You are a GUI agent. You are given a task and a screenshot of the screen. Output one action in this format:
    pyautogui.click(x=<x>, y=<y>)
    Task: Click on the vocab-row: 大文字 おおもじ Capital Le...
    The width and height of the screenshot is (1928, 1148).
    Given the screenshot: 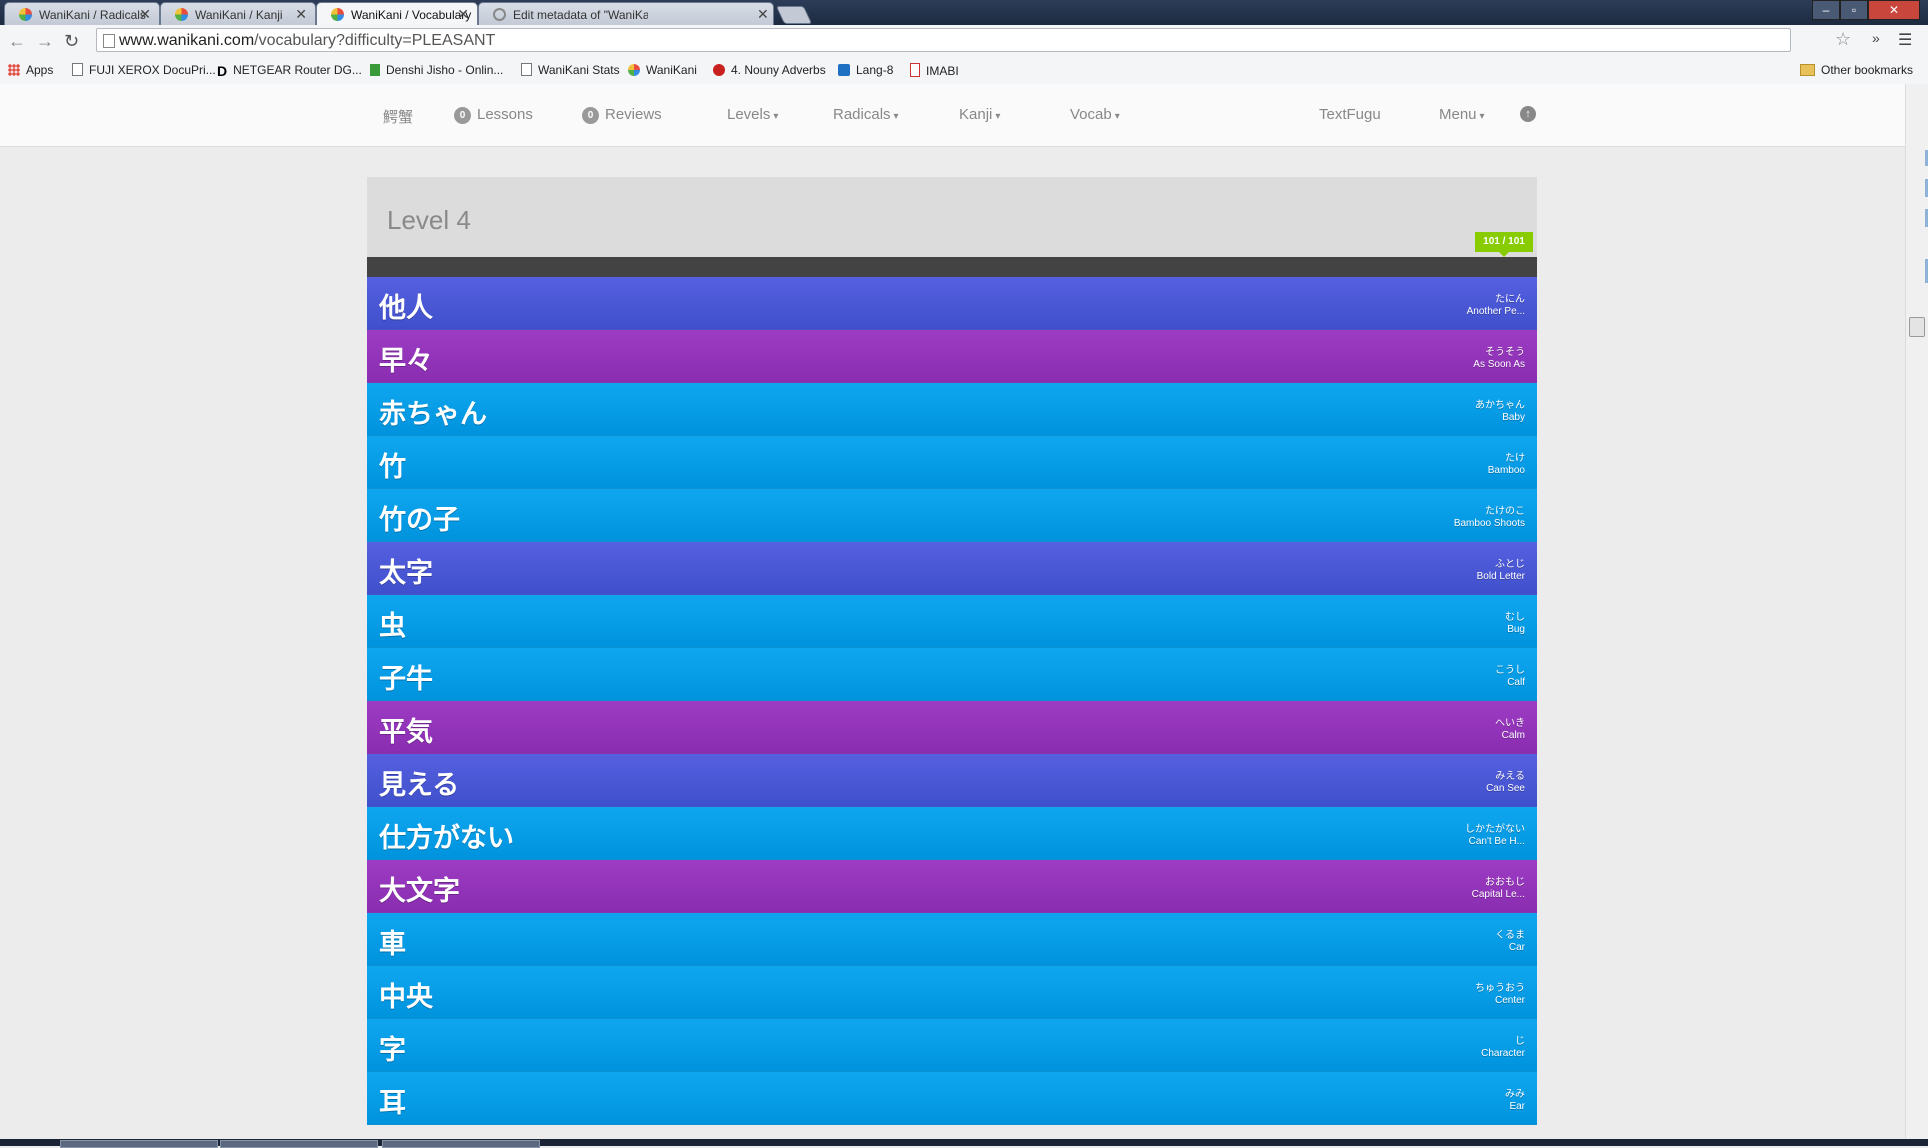 What is the action you would take?
    pyautogui.click(x=952, y=886)
    